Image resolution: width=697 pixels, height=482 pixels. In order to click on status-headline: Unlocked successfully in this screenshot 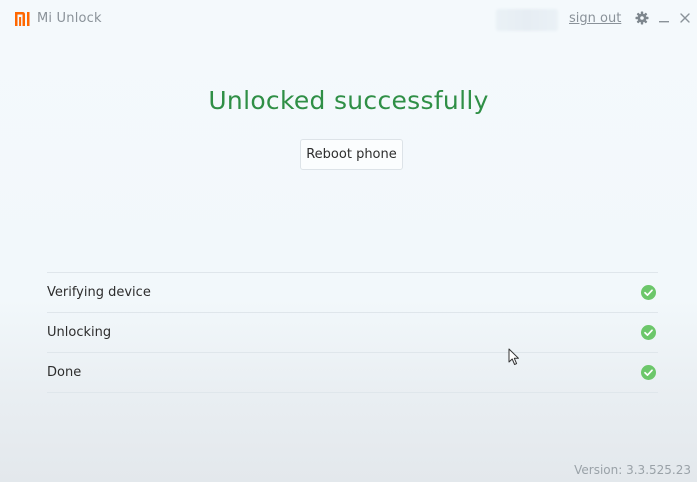, I will do `click(348, 100)`.